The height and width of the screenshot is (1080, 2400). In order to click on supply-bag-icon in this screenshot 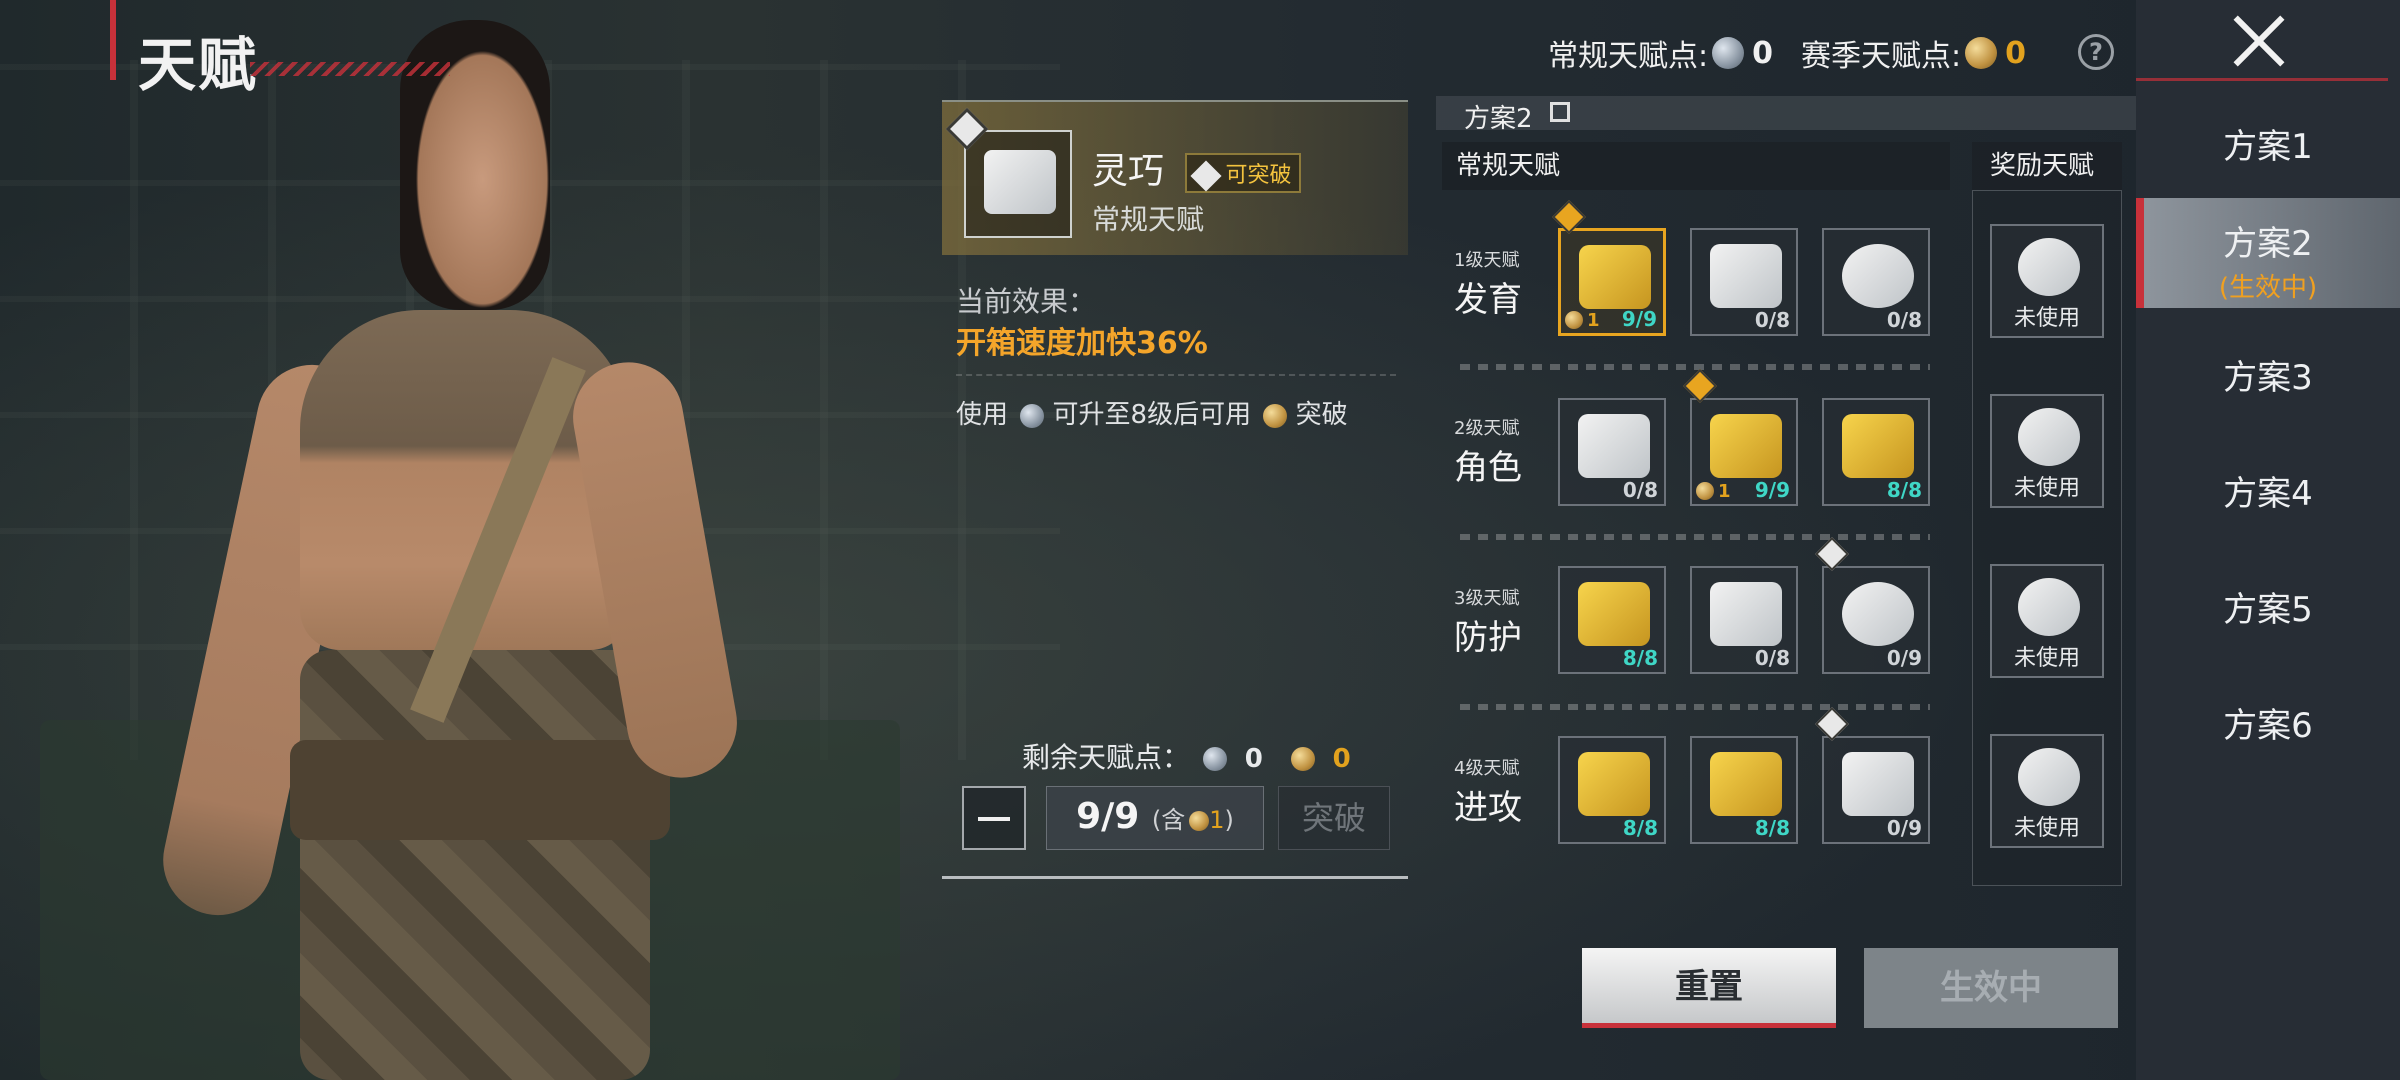, I will do `click(2049, 267)`.